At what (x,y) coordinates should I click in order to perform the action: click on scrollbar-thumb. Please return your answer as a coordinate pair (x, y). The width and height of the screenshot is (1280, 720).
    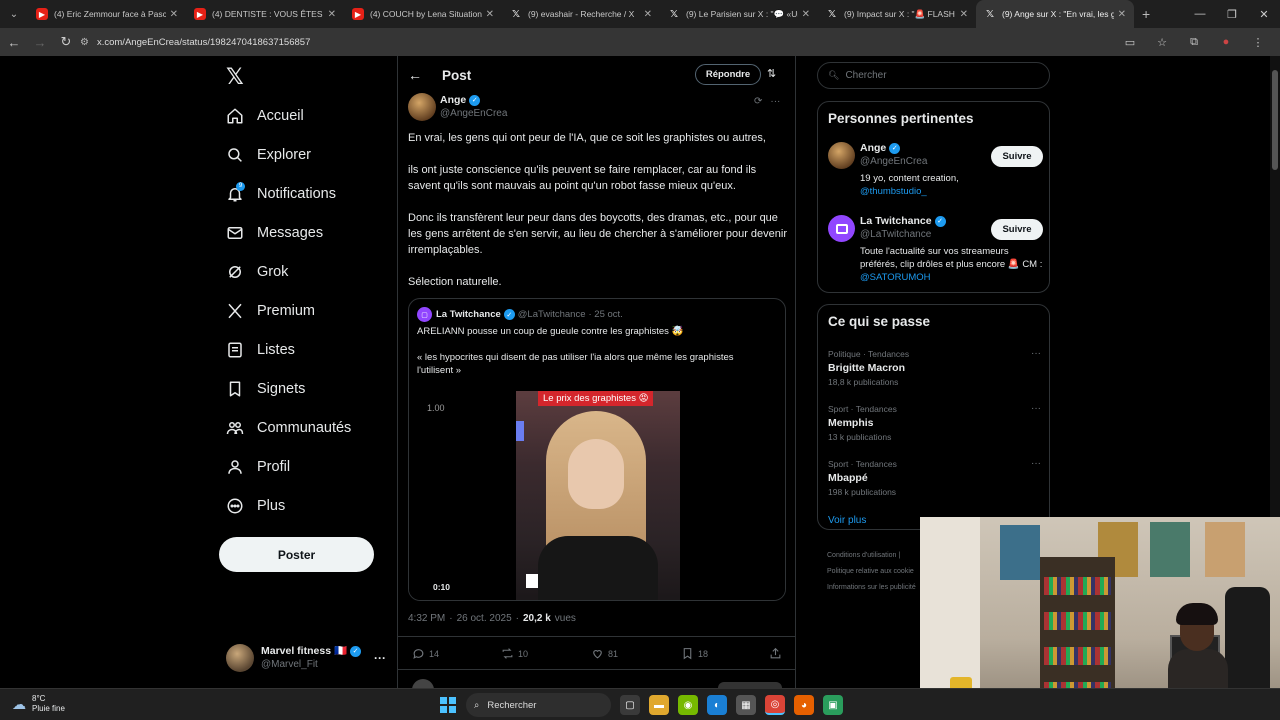
    Looking at the image, I should click on (1275, 120).